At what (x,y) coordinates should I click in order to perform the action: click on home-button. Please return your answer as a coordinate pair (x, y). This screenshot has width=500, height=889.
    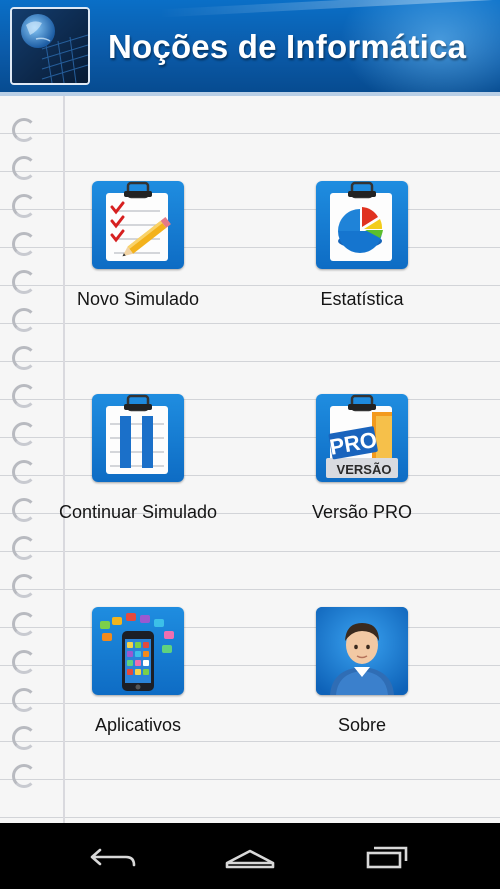
    Looking at the image, I should click on (250, 857).